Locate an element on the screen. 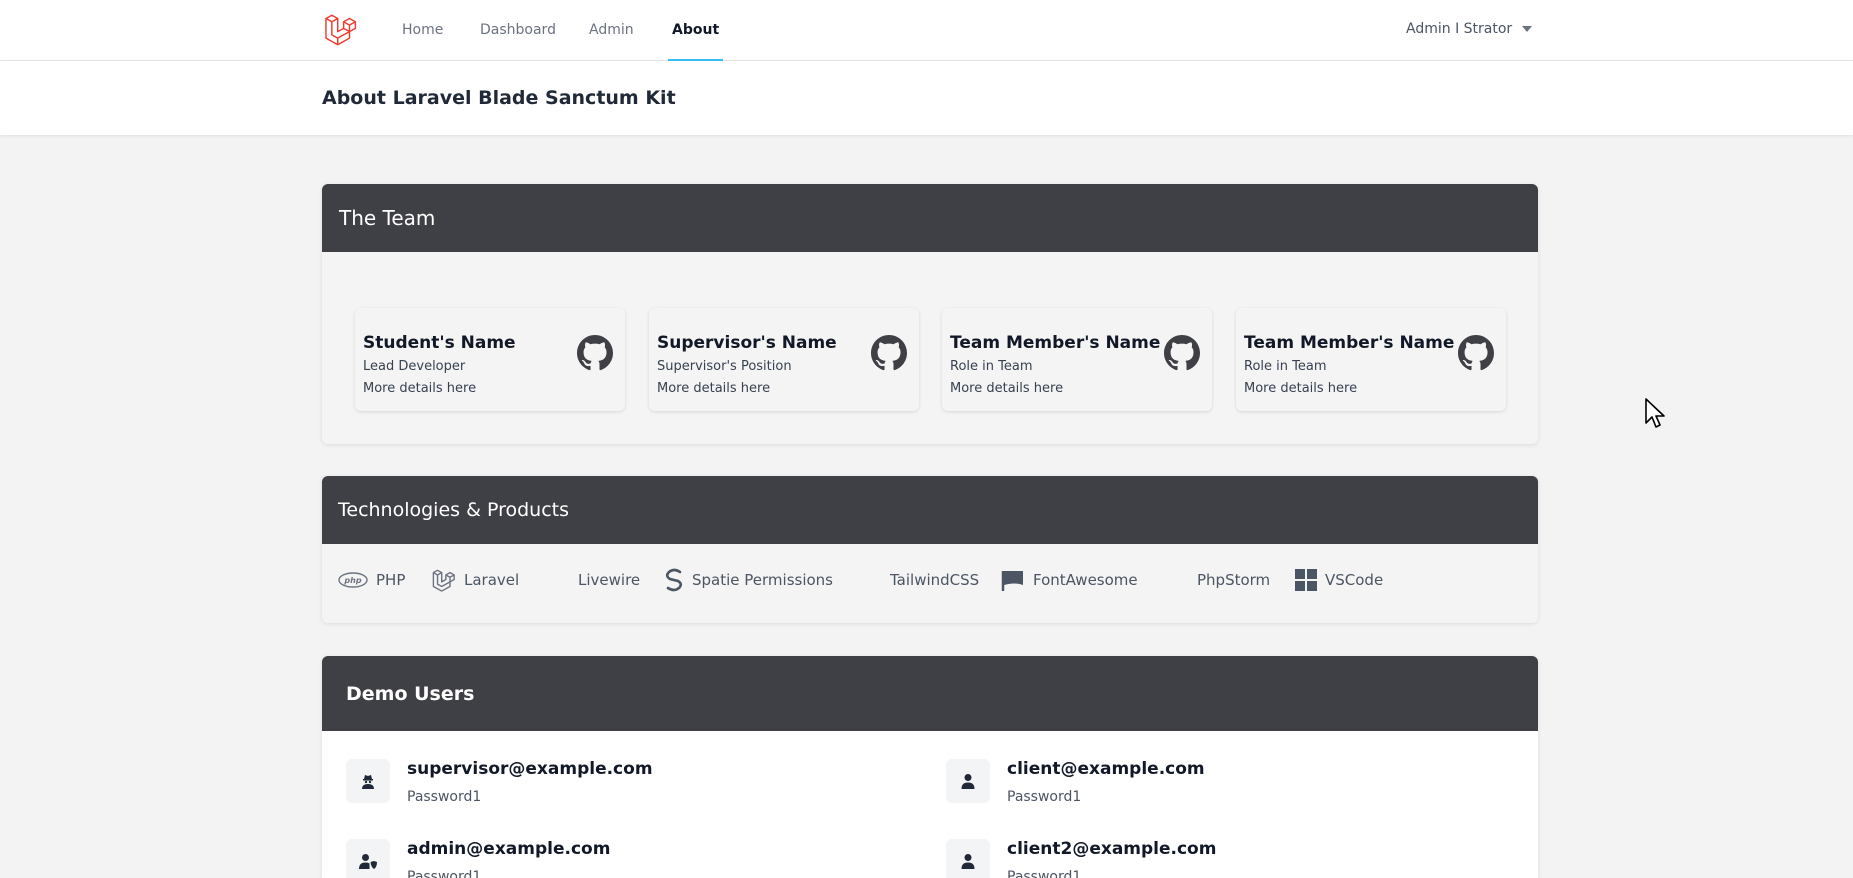  svg-text: php is located at coordinates (352, 580).